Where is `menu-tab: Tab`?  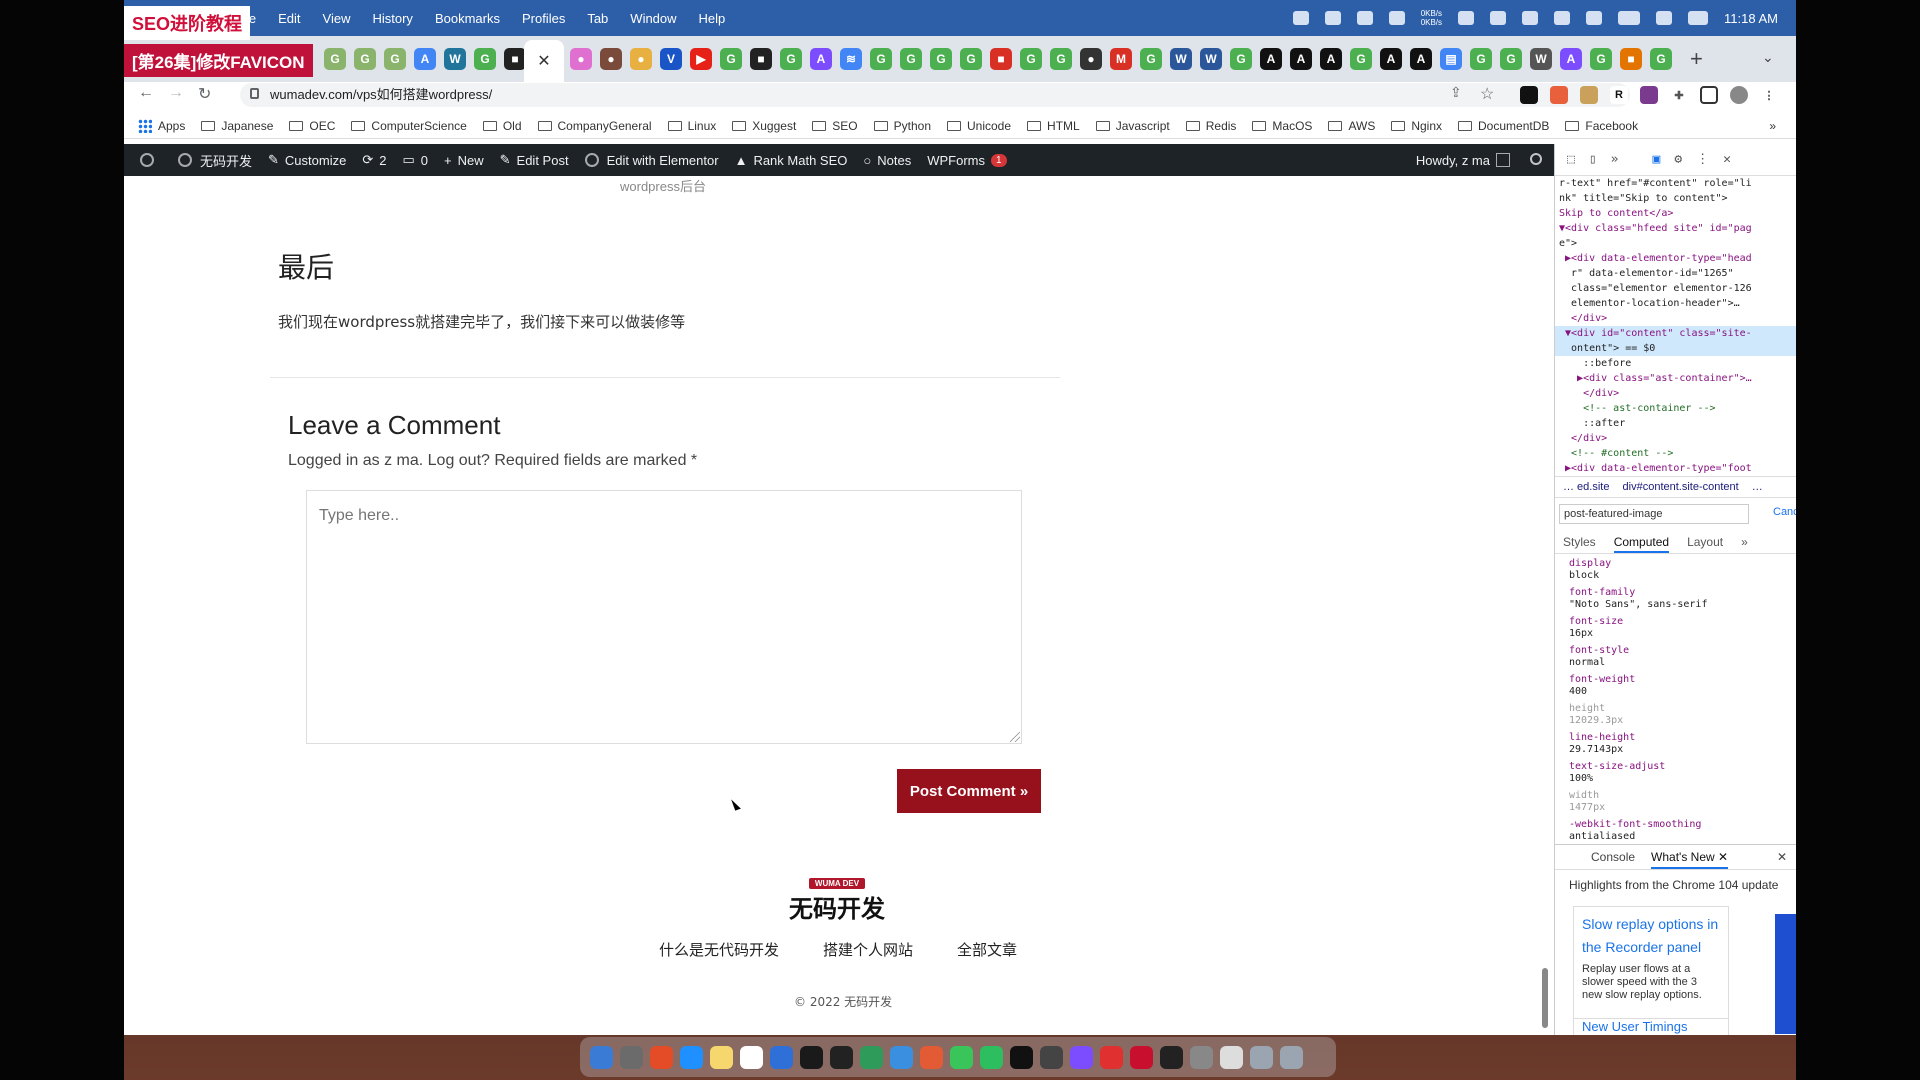 menu-tab: Tab is located at coordinates (597, 18).